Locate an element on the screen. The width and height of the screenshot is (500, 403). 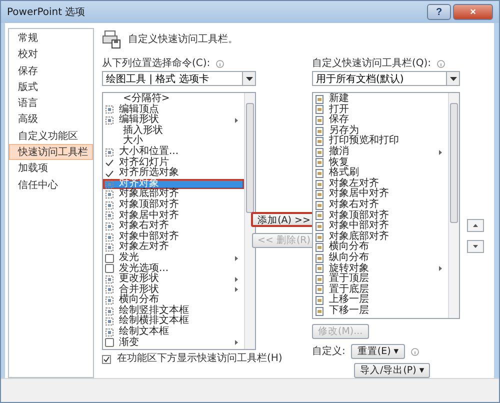
list-item: 置于底层 is located at coordinates (380, 290).